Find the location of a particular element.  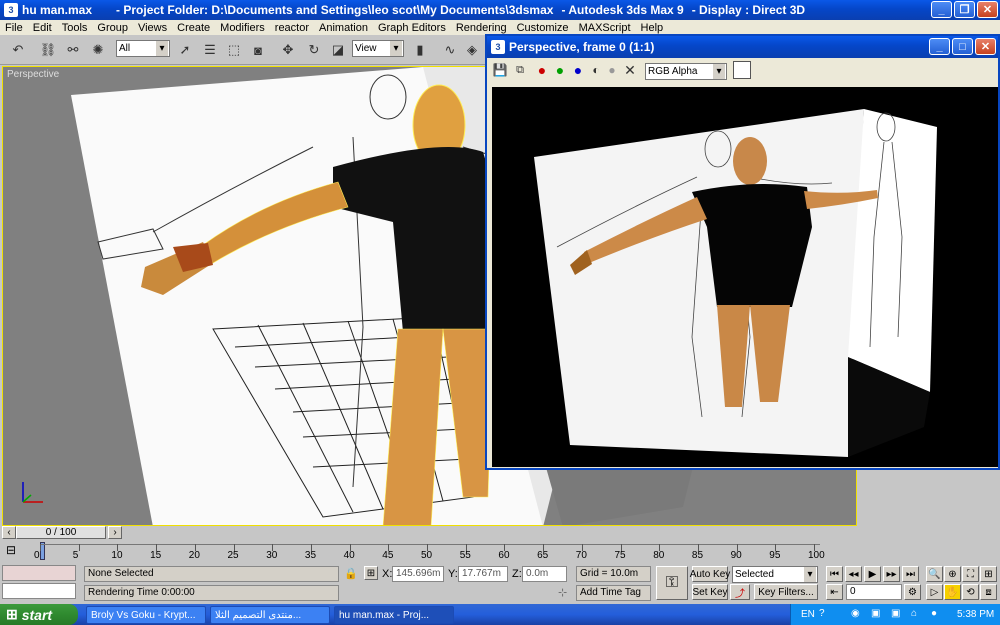

tray-network-icon: ⌂ is located at coordinates (914, 613).